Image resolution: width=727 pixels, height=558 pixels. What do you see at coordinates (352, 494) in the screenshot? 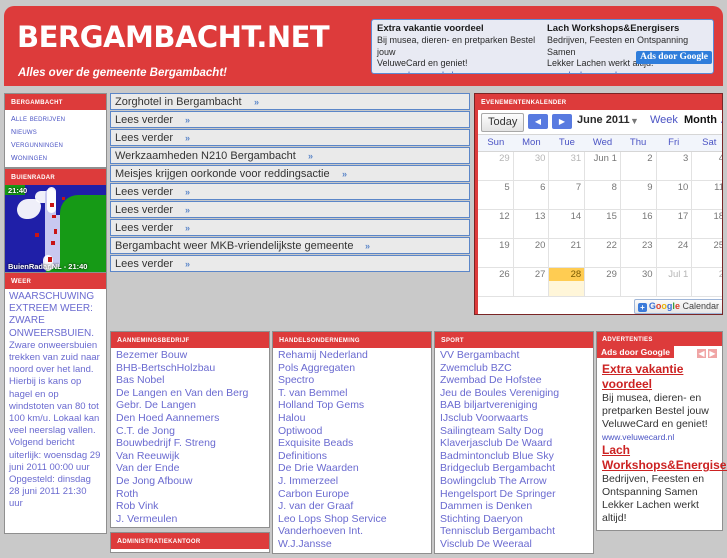
I see `directory-link: Carbon Europe` at bounding box center [352, 494].